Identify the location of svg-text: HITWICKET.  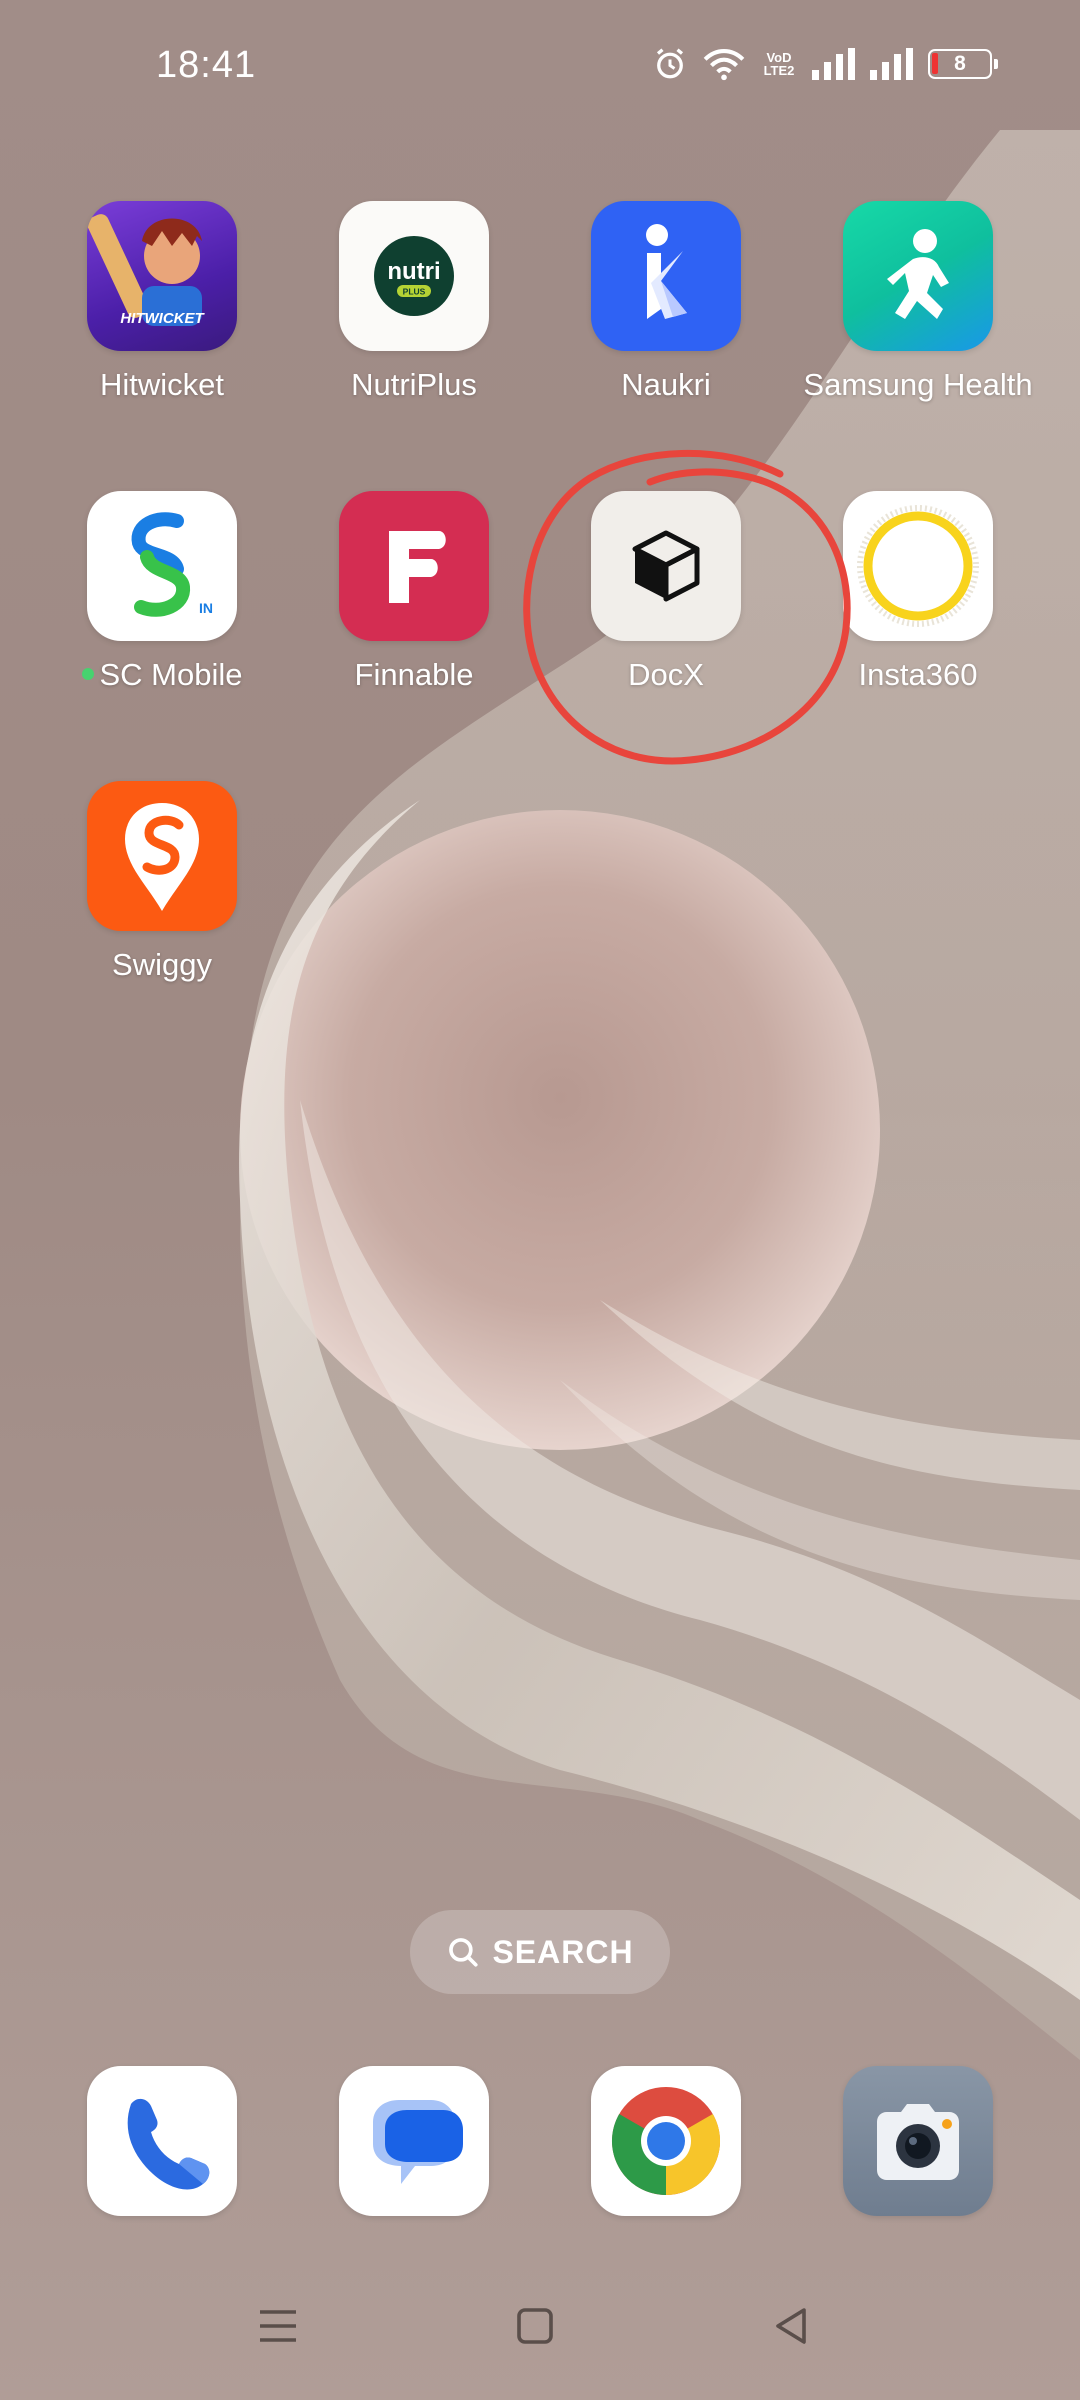
(162, 318).